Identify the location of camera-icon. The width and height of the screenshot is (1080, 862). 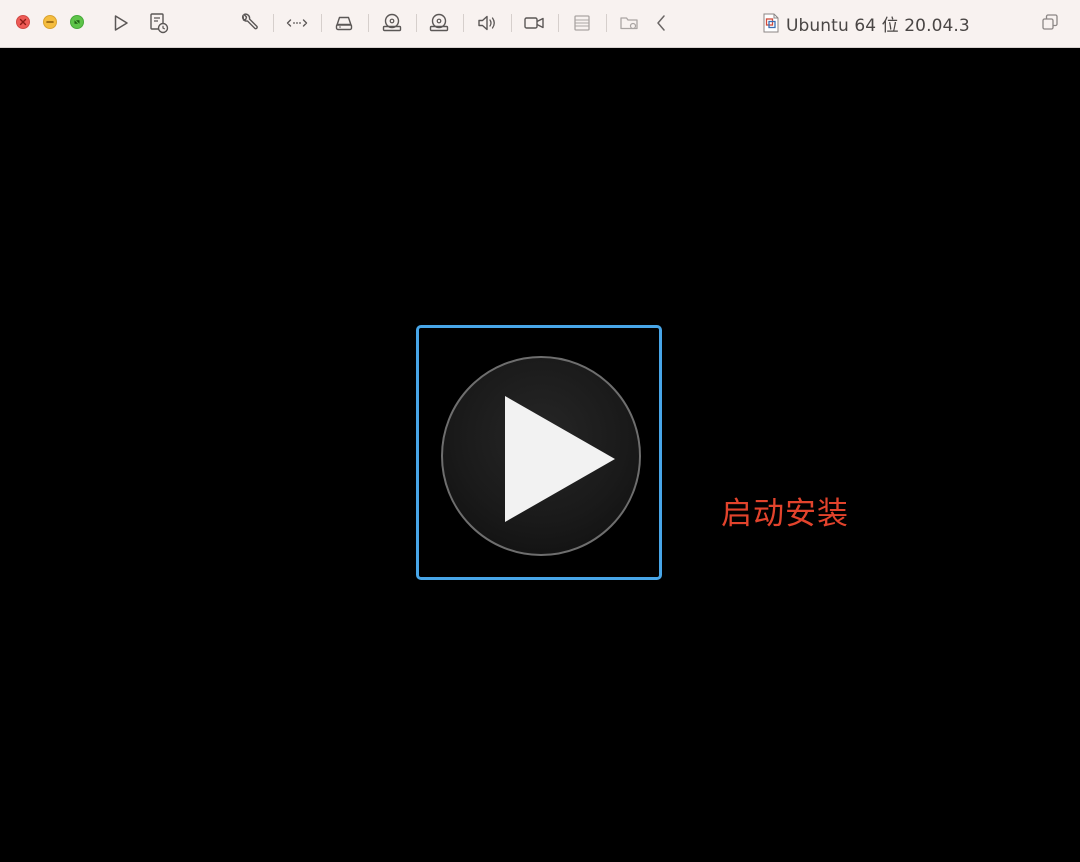
(534, 23).